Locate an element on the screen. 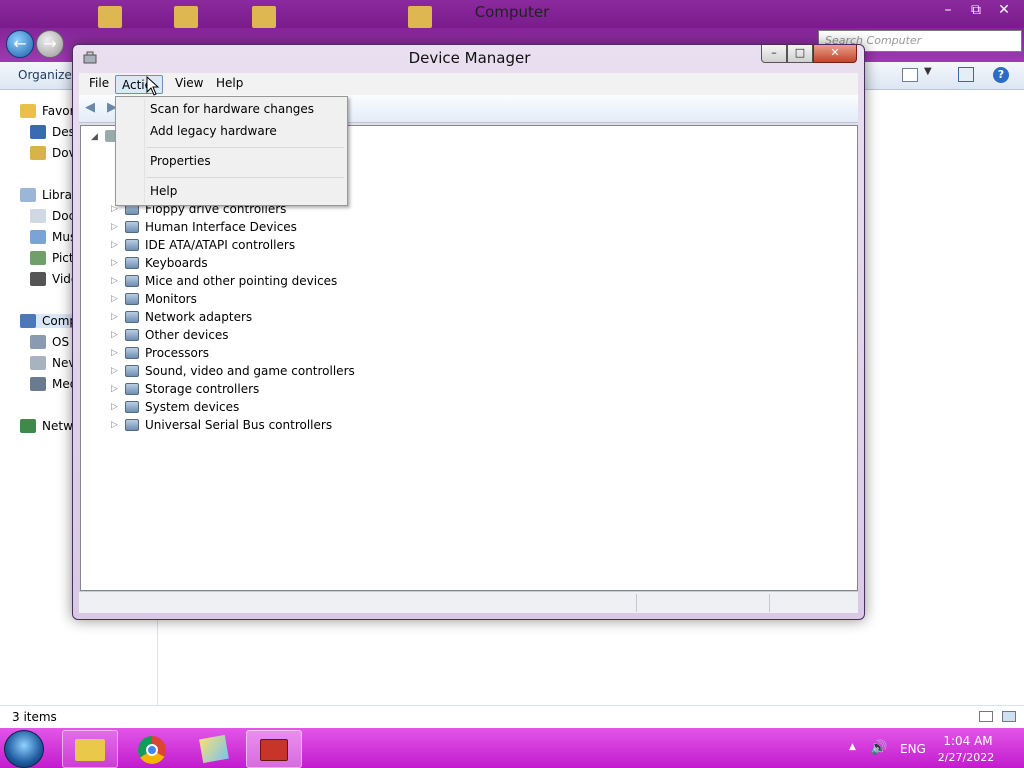 The width and height of the screenshot is (1024, 768). clock-time: 1:04 AM is located at coordinates (968, 741).